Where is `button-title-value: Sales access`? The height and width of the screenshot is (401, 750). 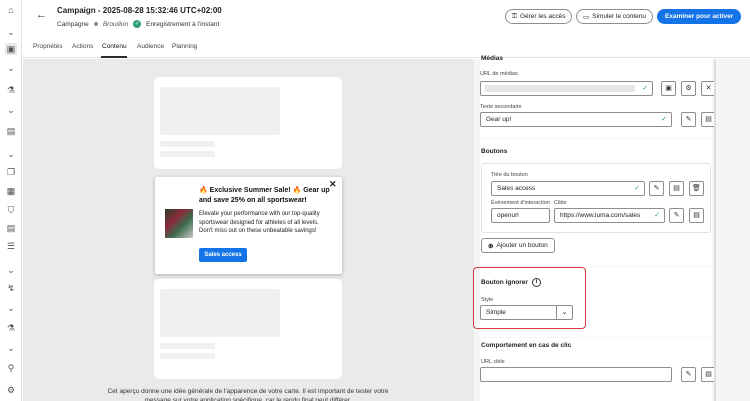 button-title-value: Sales access is located at coordinates (516, 188).